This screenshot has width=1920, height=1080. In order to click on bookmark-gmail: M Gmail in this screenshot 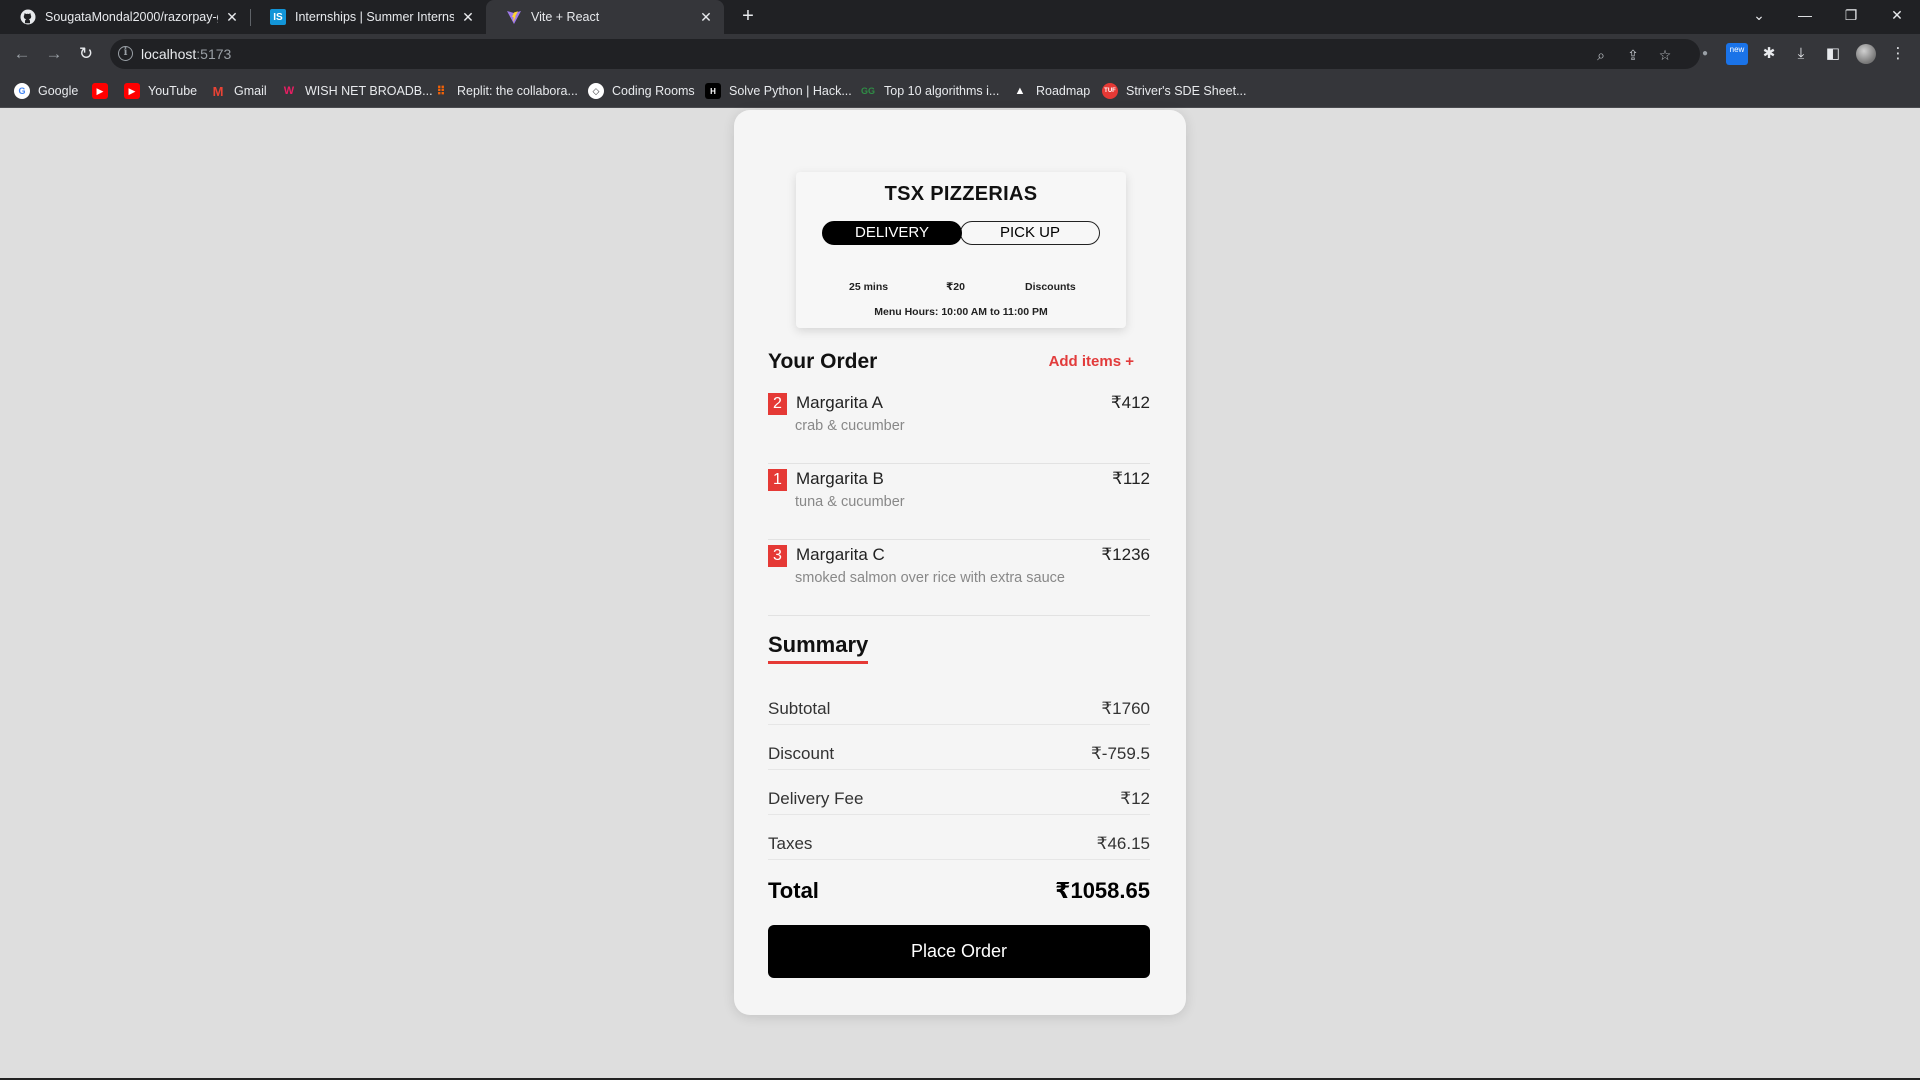, I will do `click(238, 91)`.